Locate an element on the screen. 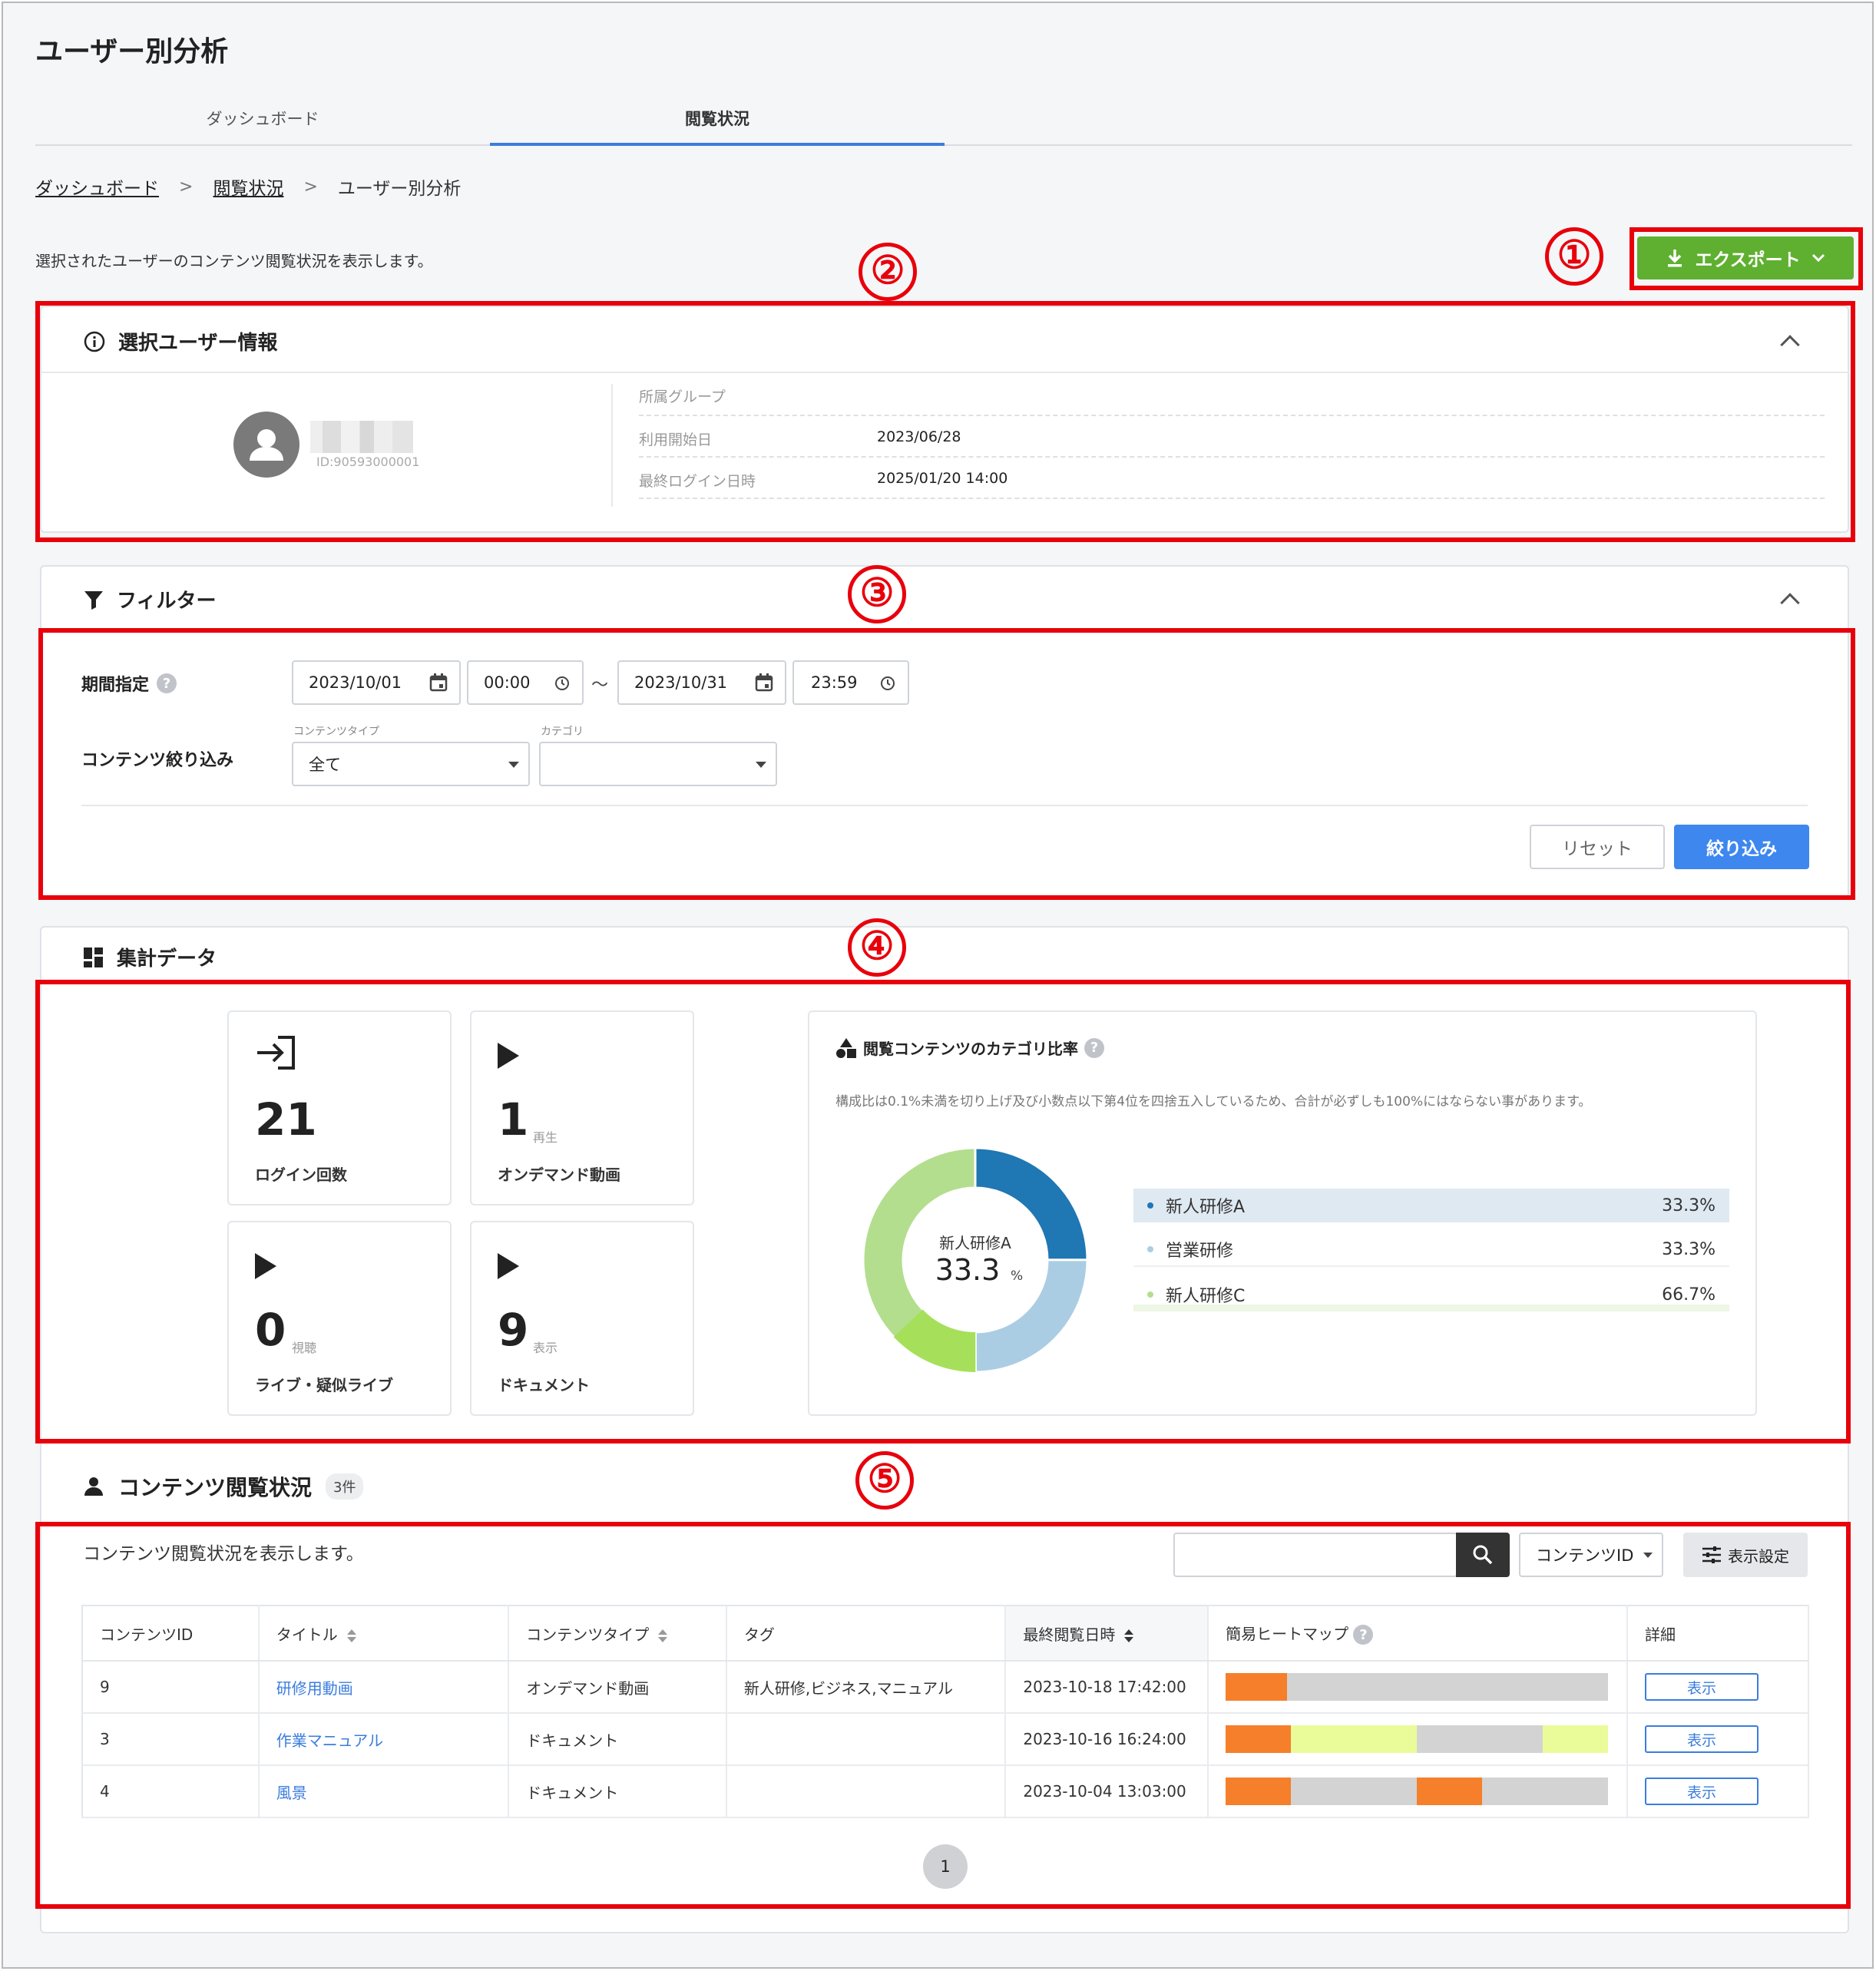 Image resolution: width=1876 pixels, height=1971 pixels. tab-dashboard: ダッシュボード is located at coordinates (263, 122).